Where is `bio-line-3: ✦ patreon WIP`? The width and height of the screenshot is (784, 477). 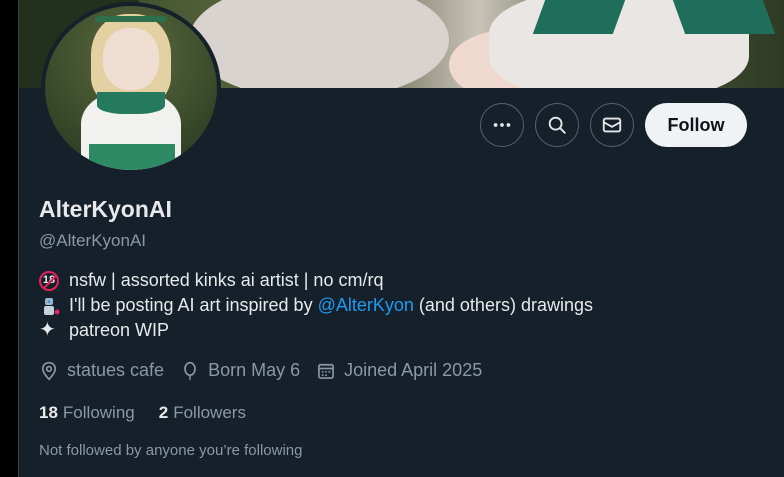
bio-line-3: ✦ patreon WIP is located at coordinates (316, 330).